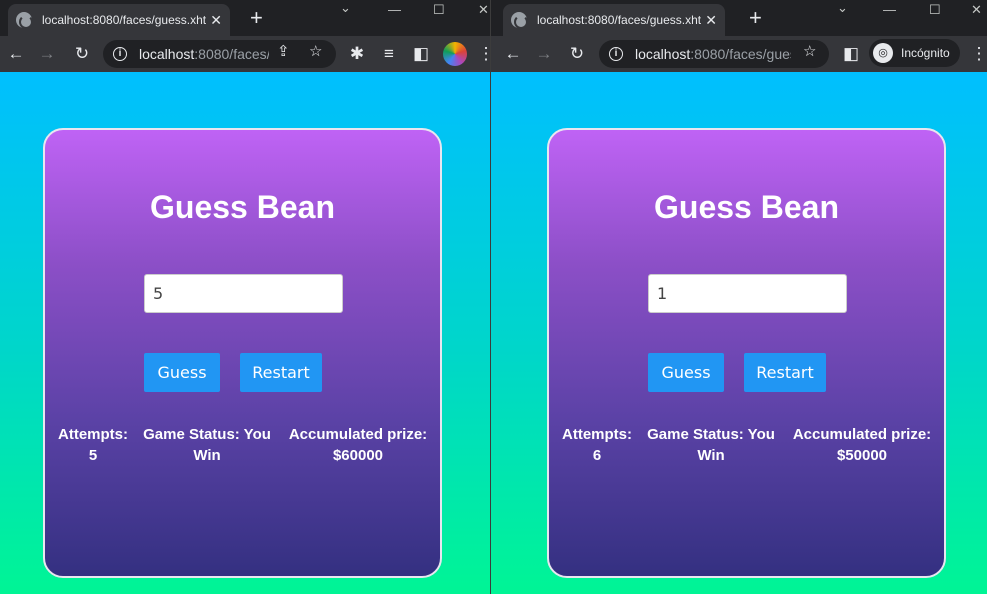  I want to click on address-bar: i localhost:8080/faces/guess.xhtml ☆, so click(714, 54).